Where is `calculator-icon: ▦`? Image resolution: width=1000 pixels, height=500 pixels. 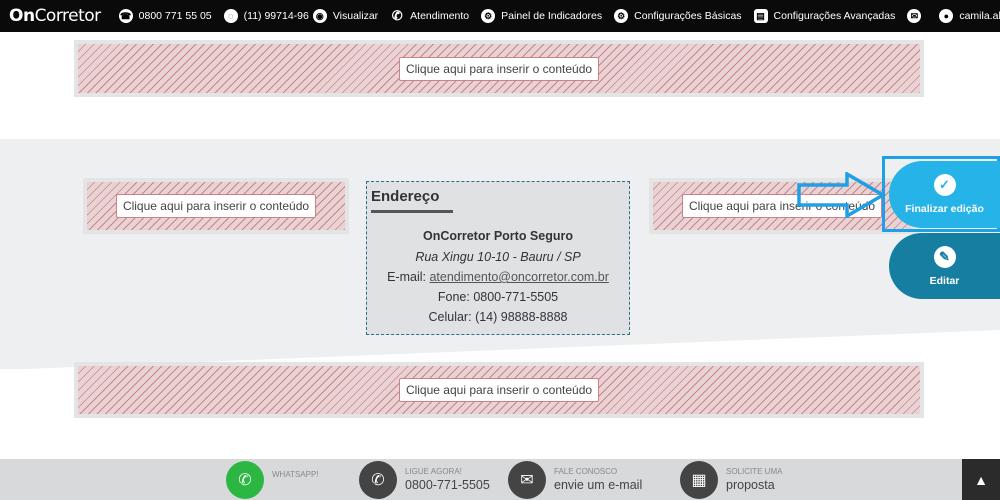
calculator-icon: ▦ is located at coordinates (699, 479).